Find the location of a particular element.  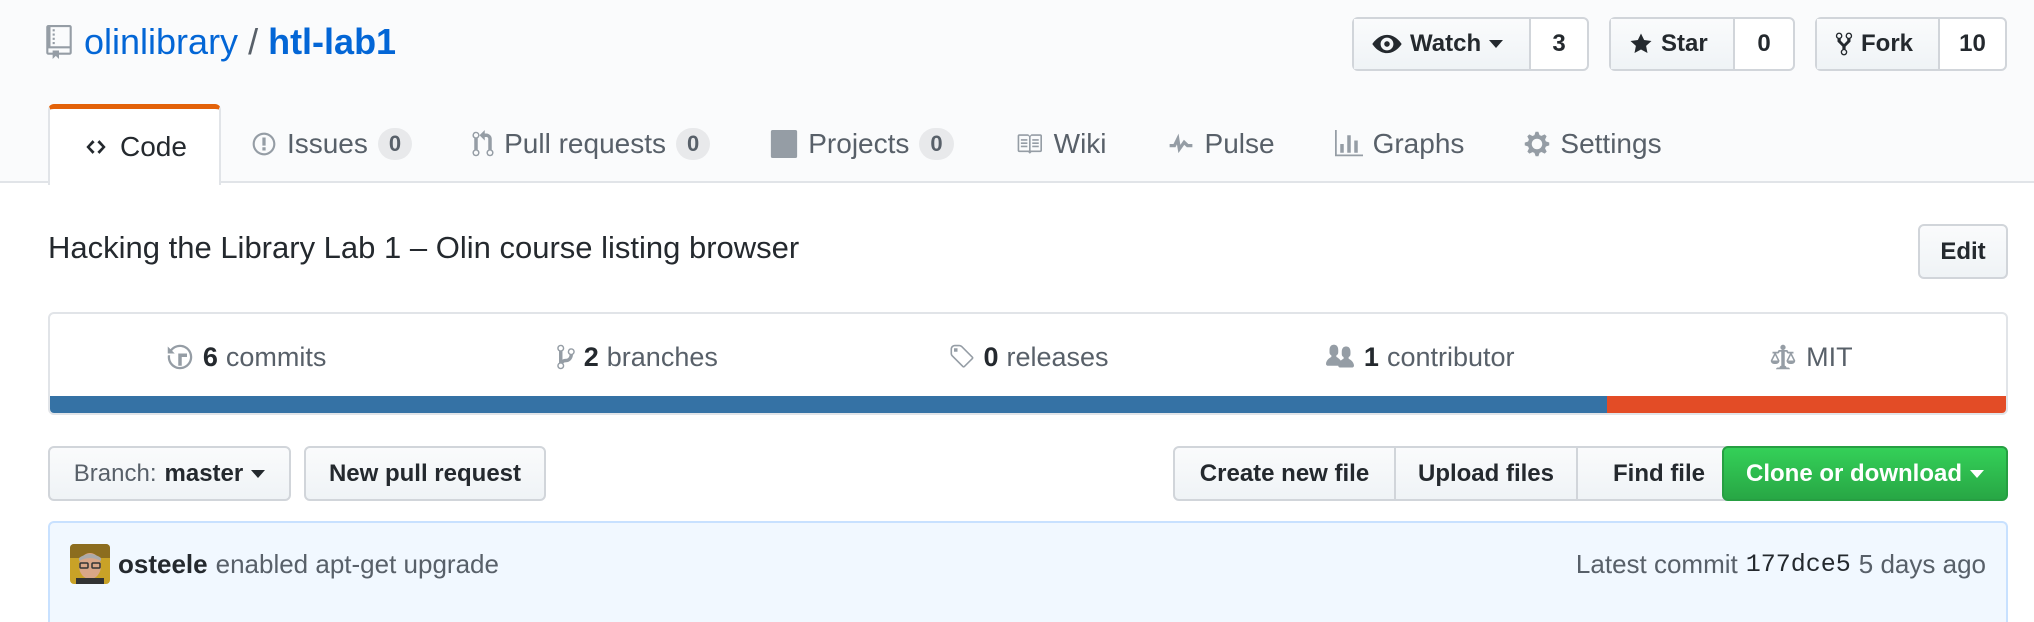

new-pull-request-button: New pull request is located at coordinates (425, 473).